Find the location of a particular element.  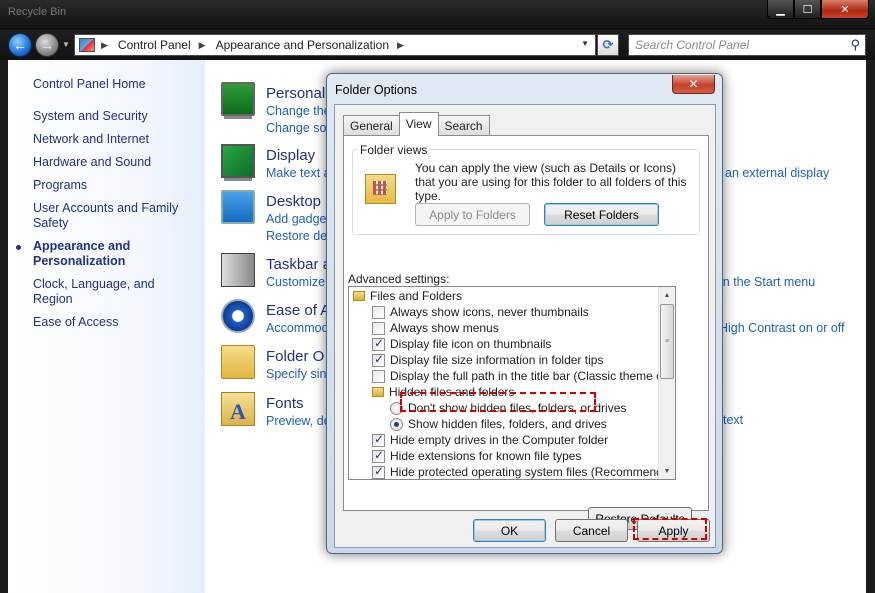

reset-folders-button: Reset Folders is located at coordinates (601, 214).